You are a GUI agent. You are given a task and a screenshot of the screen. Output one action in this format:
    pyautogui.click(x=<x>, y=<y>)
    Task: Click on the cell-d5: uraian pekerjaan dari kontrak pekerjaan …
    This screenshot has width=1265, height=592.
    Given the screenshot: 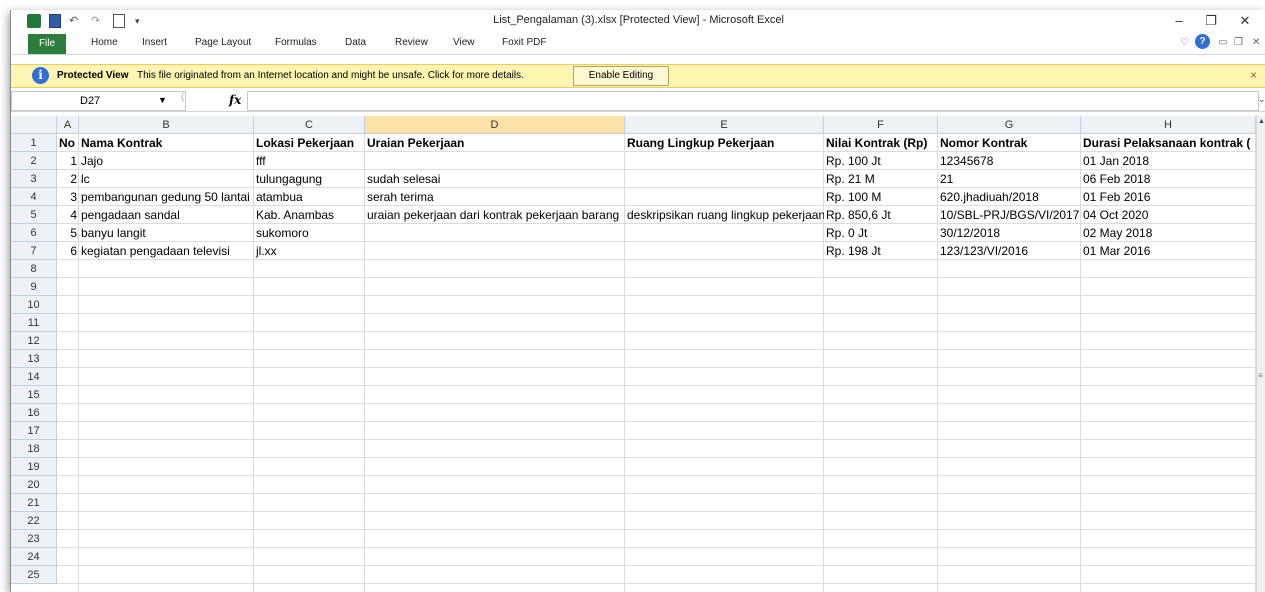 What is the action you would take?
    pyautogui.click(x=495, y=215)
    